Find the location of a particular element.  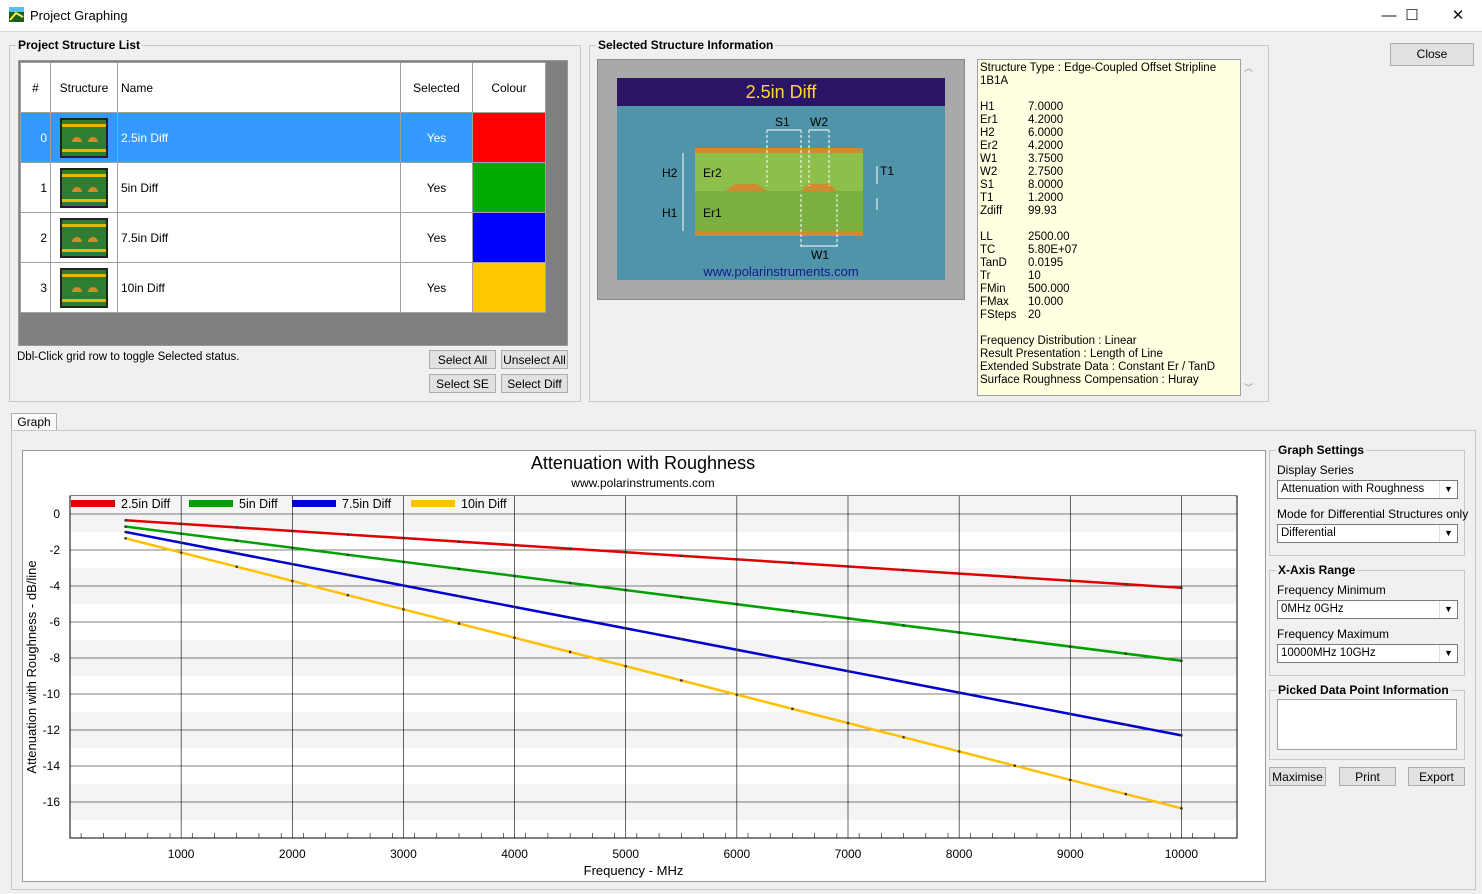

y-tick-label: -2 is located at coordinates (54, 550).